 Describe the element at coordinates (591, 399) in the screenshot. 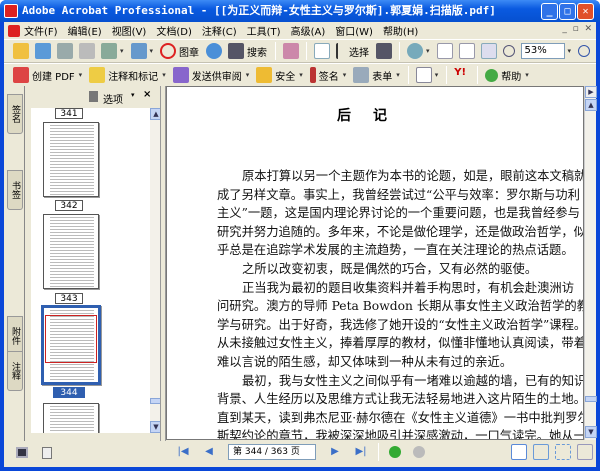

I see `scroll-thumb` at that location.